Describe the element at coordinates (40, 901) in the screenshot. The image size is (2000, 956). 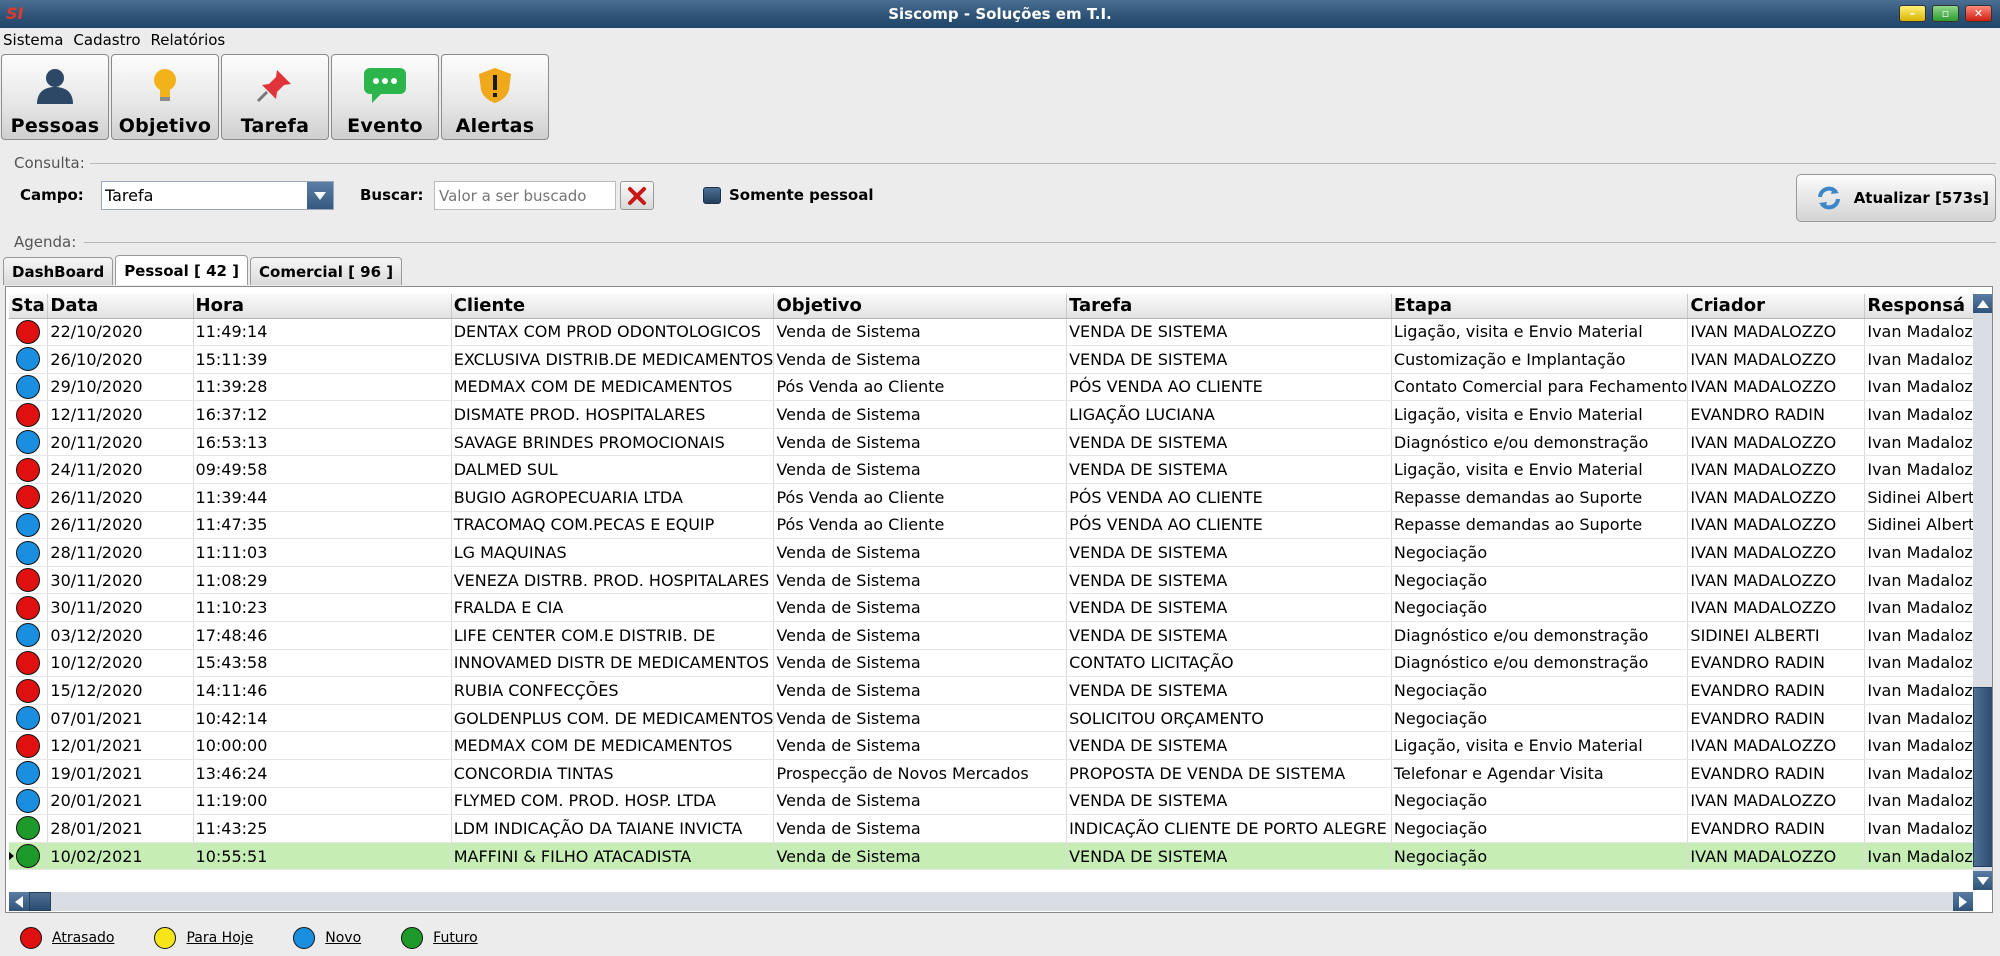
I see `horizontal-scroll-thumb` at that location.